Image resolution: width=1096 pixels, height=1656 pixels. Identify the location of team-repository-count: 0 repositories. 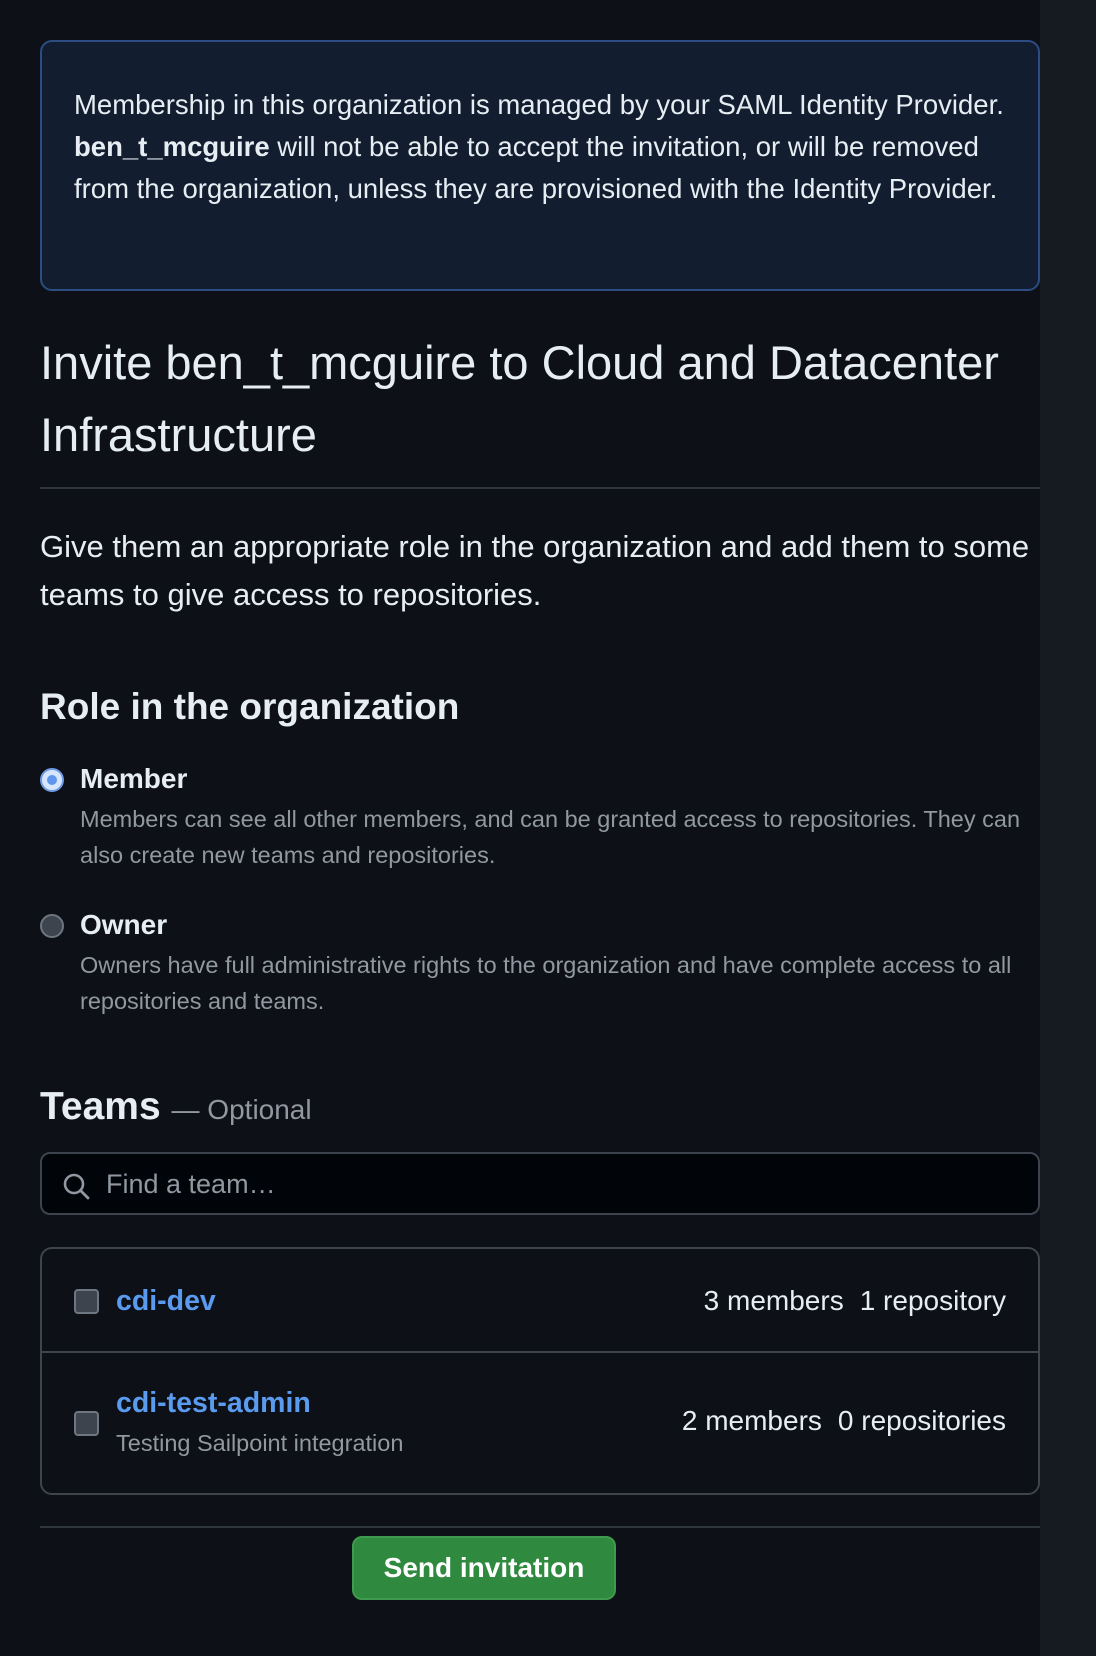
(921, 1420).